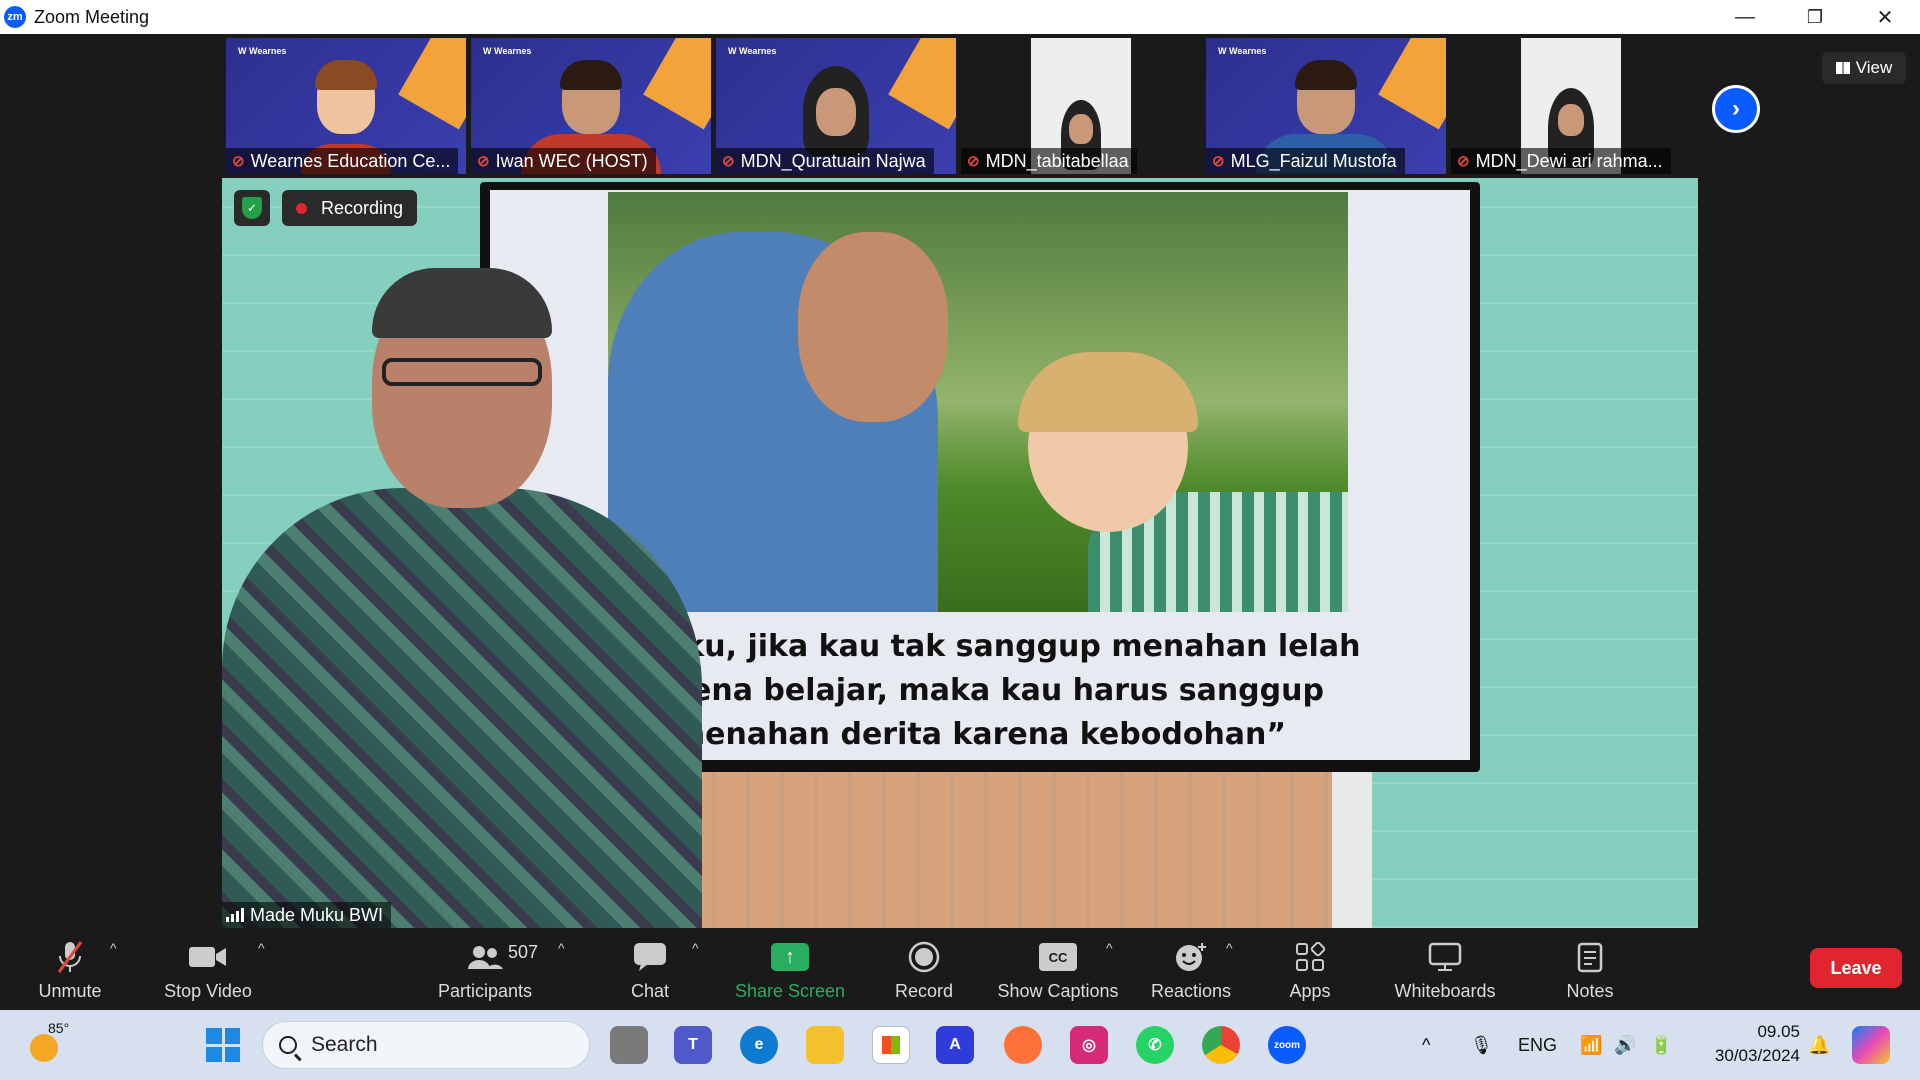 This screenshot has width=1920, height=1080. What do you see at coordinates (1885, 17) in the screenshot?
I see `close-button: ✕` at bounding box center [1885, 17].